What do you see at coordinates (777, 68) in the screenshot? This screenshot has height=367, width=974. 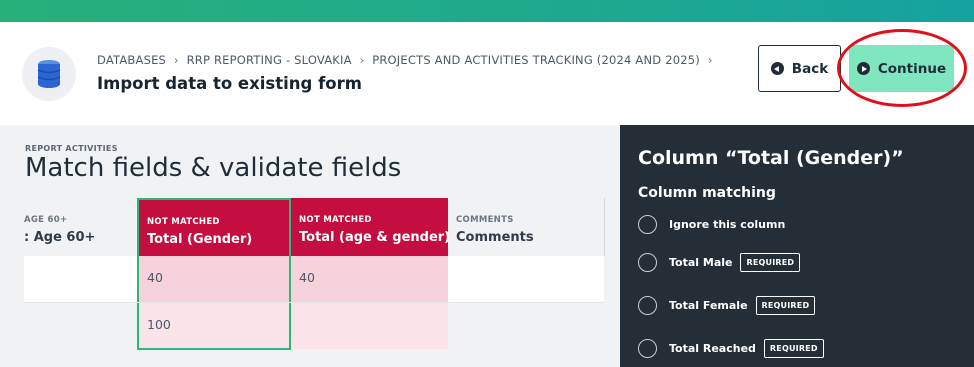 I see `back-arrow-icon` at bounding box center [777, 68].